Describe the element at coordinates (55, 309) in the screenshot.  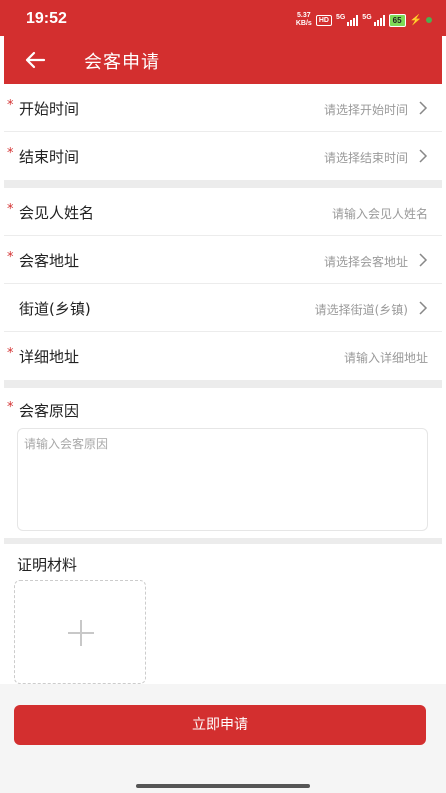
I see `street-label: 街道(乡镇)` at that location.